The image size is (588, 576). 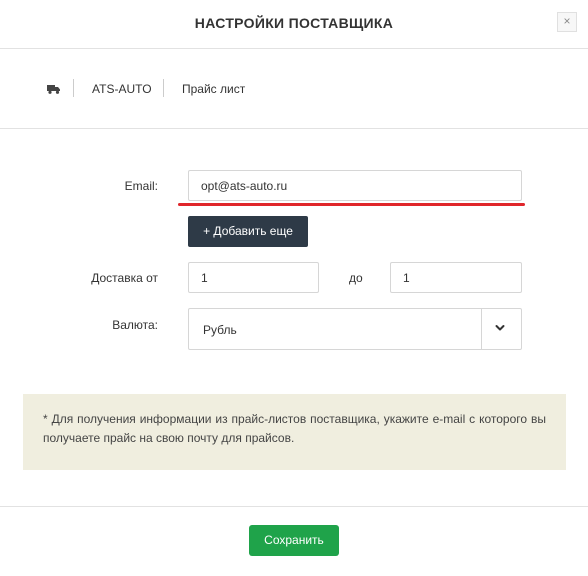 What do you see at coordinates (213, 89) in the screenshot?
I see `tab-price-list: Прайс лист` at bounding box center [213, 89].